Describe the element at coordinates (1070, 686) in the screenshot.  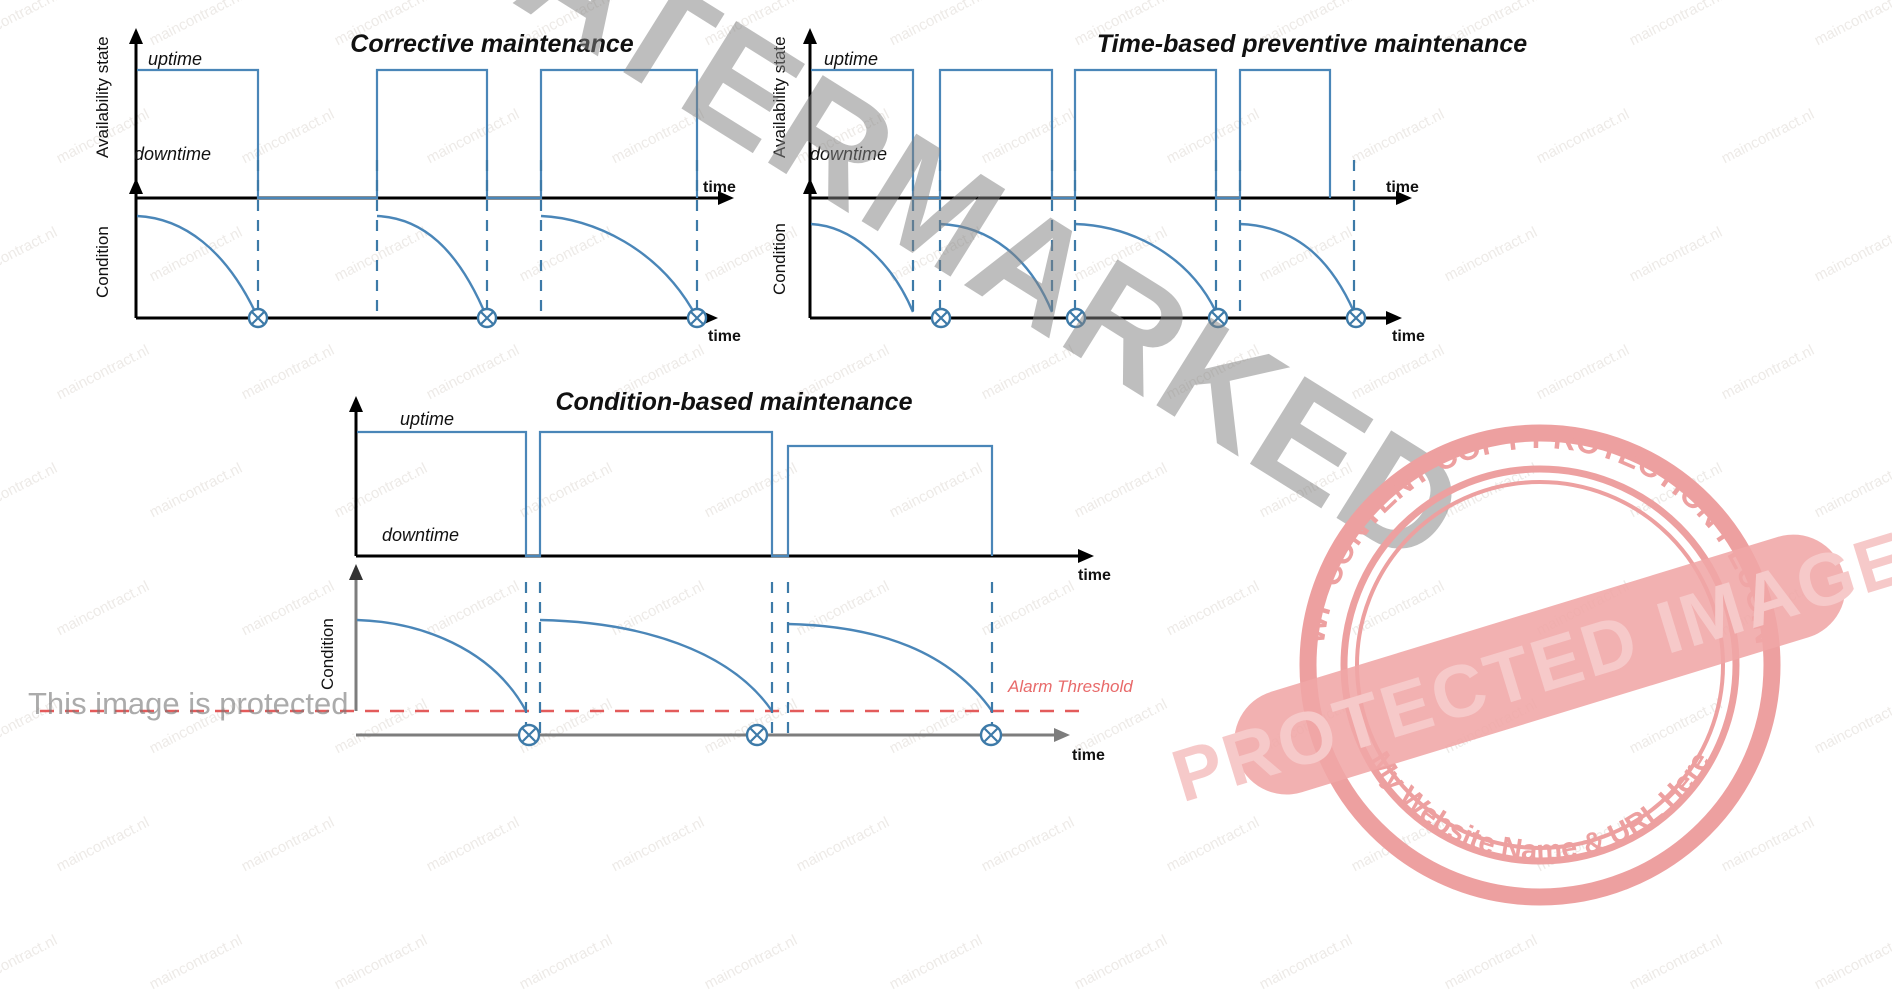
I see `alarm-threshold-label: Alarm Threshold` at that location.